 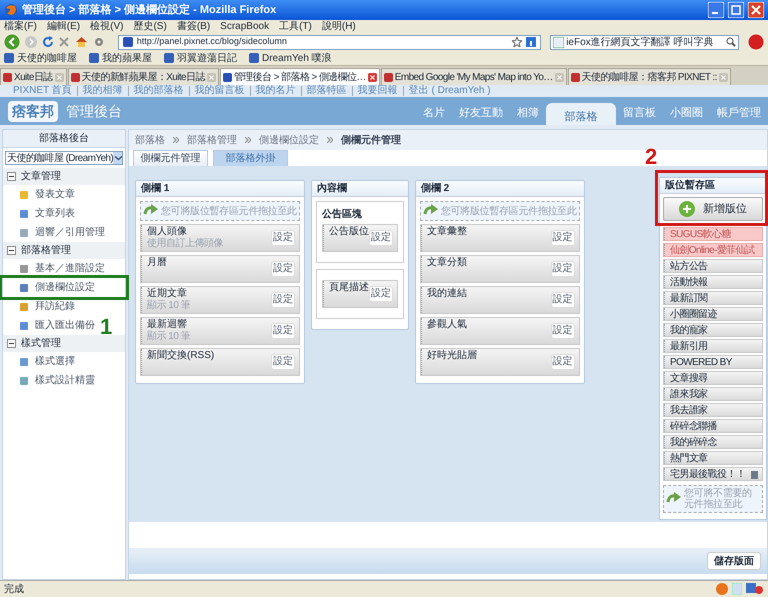 I want to click on storage-widget: 文章搜尋, so click(x=713, y=378).